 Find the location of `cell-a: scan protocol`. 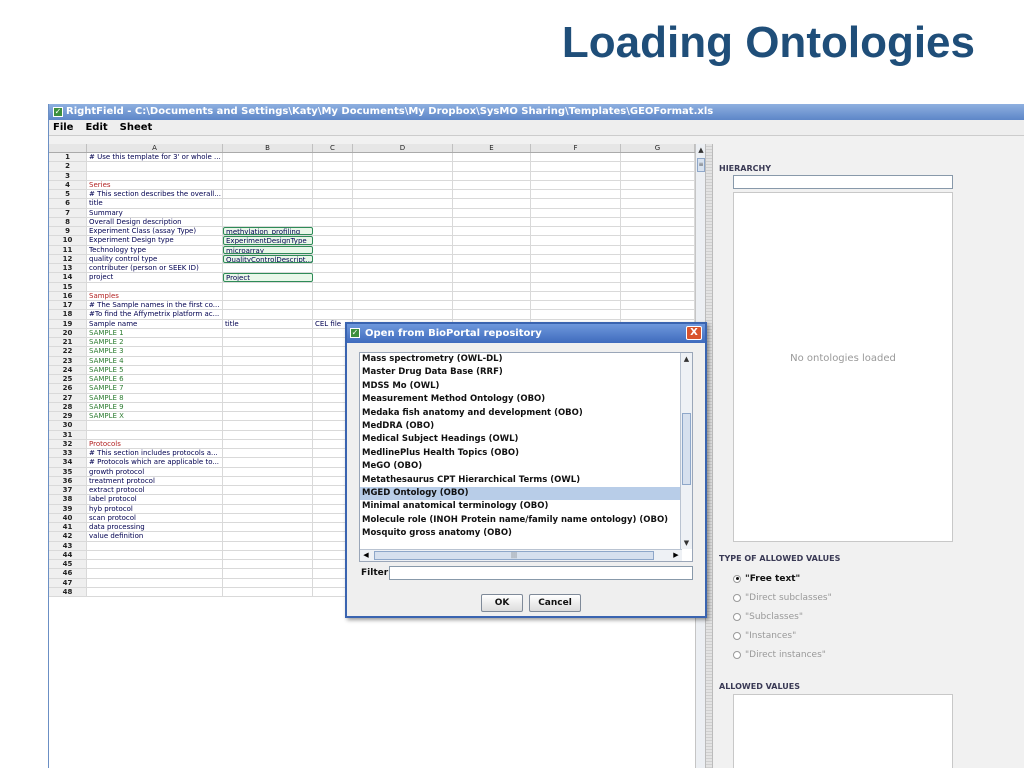

cell-a: scan protocol is located at coordinates (155, 517).